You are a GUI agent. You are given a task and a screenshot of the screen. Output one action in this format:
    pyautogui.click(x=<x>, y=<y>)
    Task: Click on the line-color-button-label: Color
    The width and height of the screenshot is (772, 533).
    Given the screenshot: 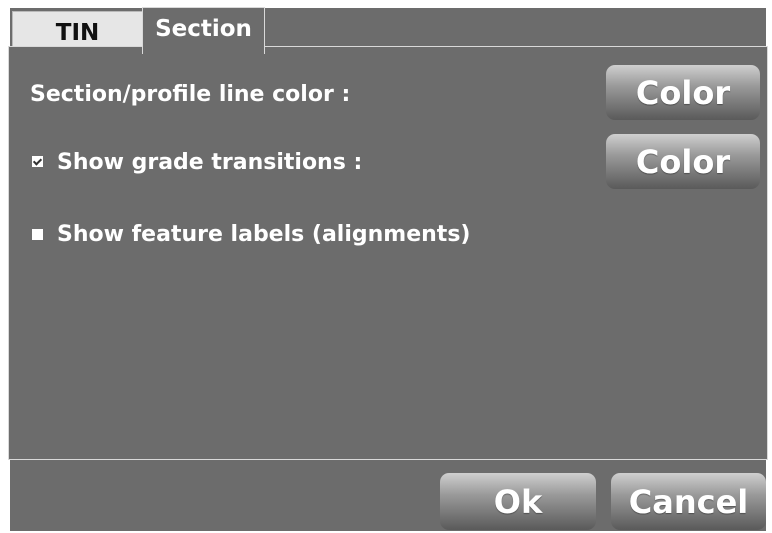 What is the action you would take?
    pyautogui.click(x=683, y=92)
    